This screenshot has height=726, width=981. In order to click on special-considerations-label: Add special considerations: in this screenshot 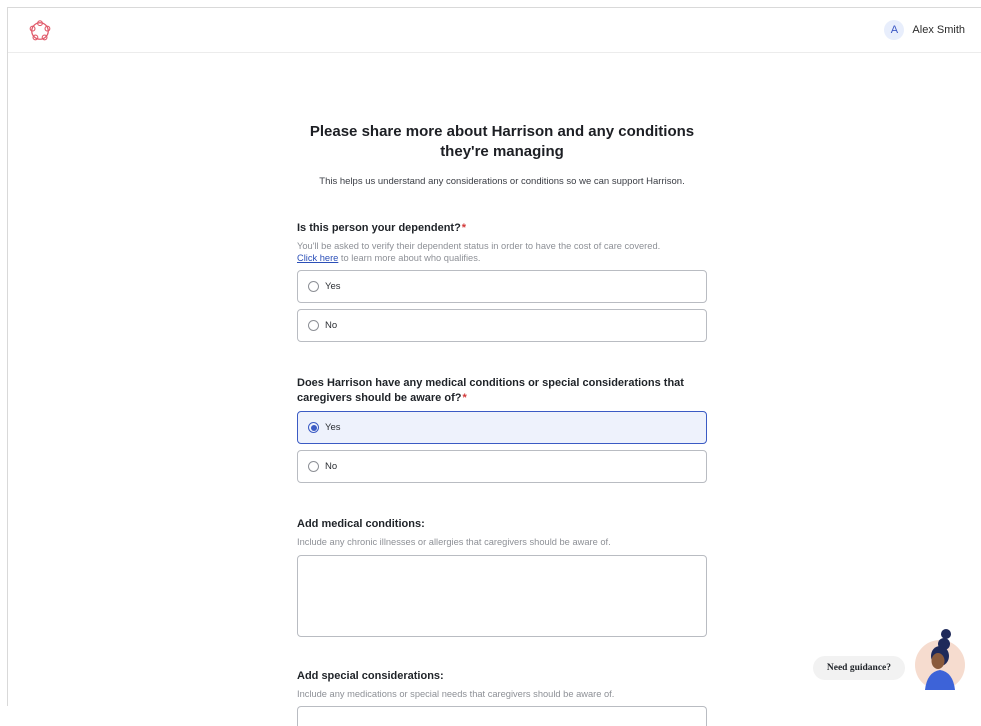, I will do `click(370, 676)`.